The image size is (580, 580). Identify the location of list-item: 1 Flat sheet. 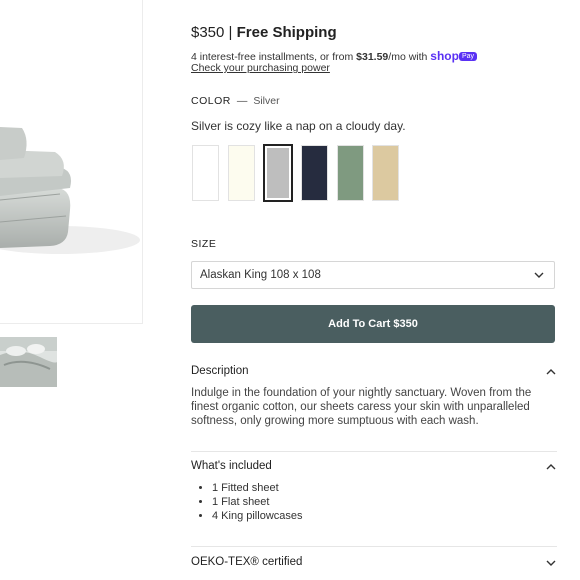
(257, 502).